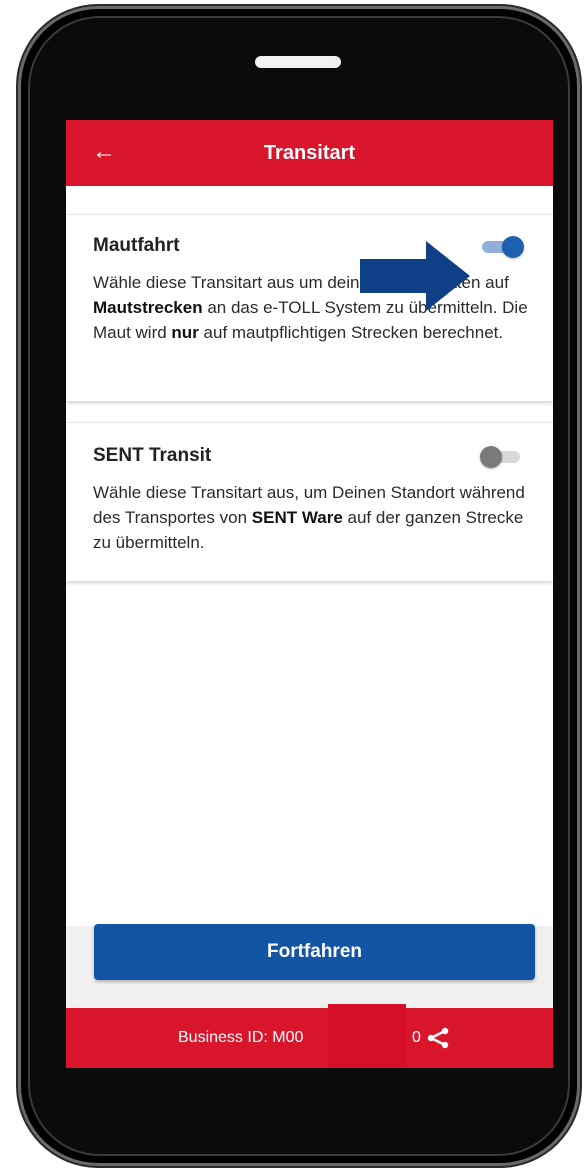 The height and width of the screenshot is (1175, 587). What do you see at coordinates (415, 276) in the screenshot?
I see `annotation-arrow-icon` at bounding box center [415, 276].